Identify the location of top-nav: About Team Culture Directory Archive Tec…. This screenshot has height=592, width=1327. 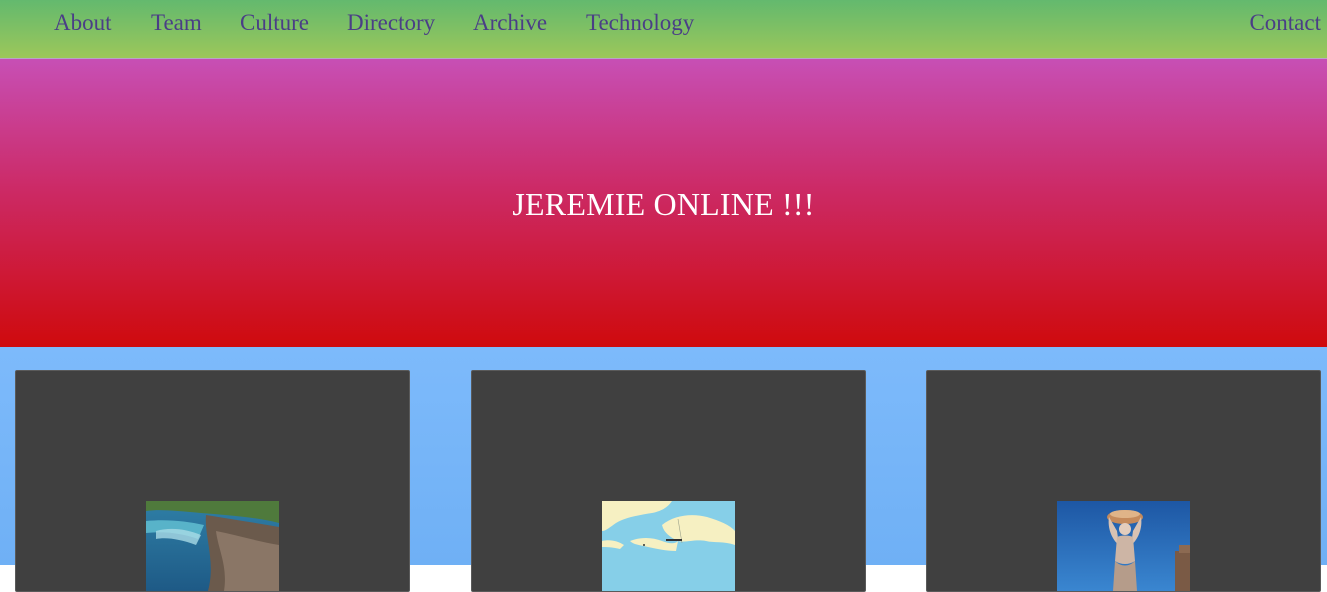
(663, 29).